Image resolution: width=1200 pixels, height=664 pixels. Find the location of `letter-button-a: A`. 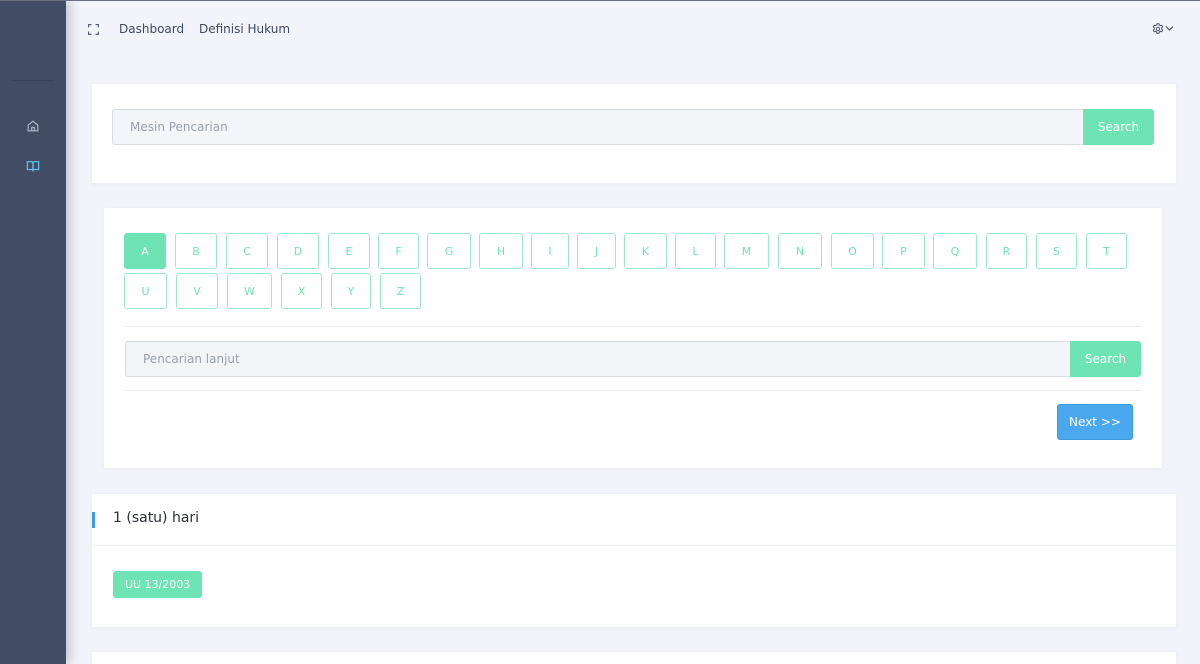

letter-button-a: A is located at coordinates (145, 251).